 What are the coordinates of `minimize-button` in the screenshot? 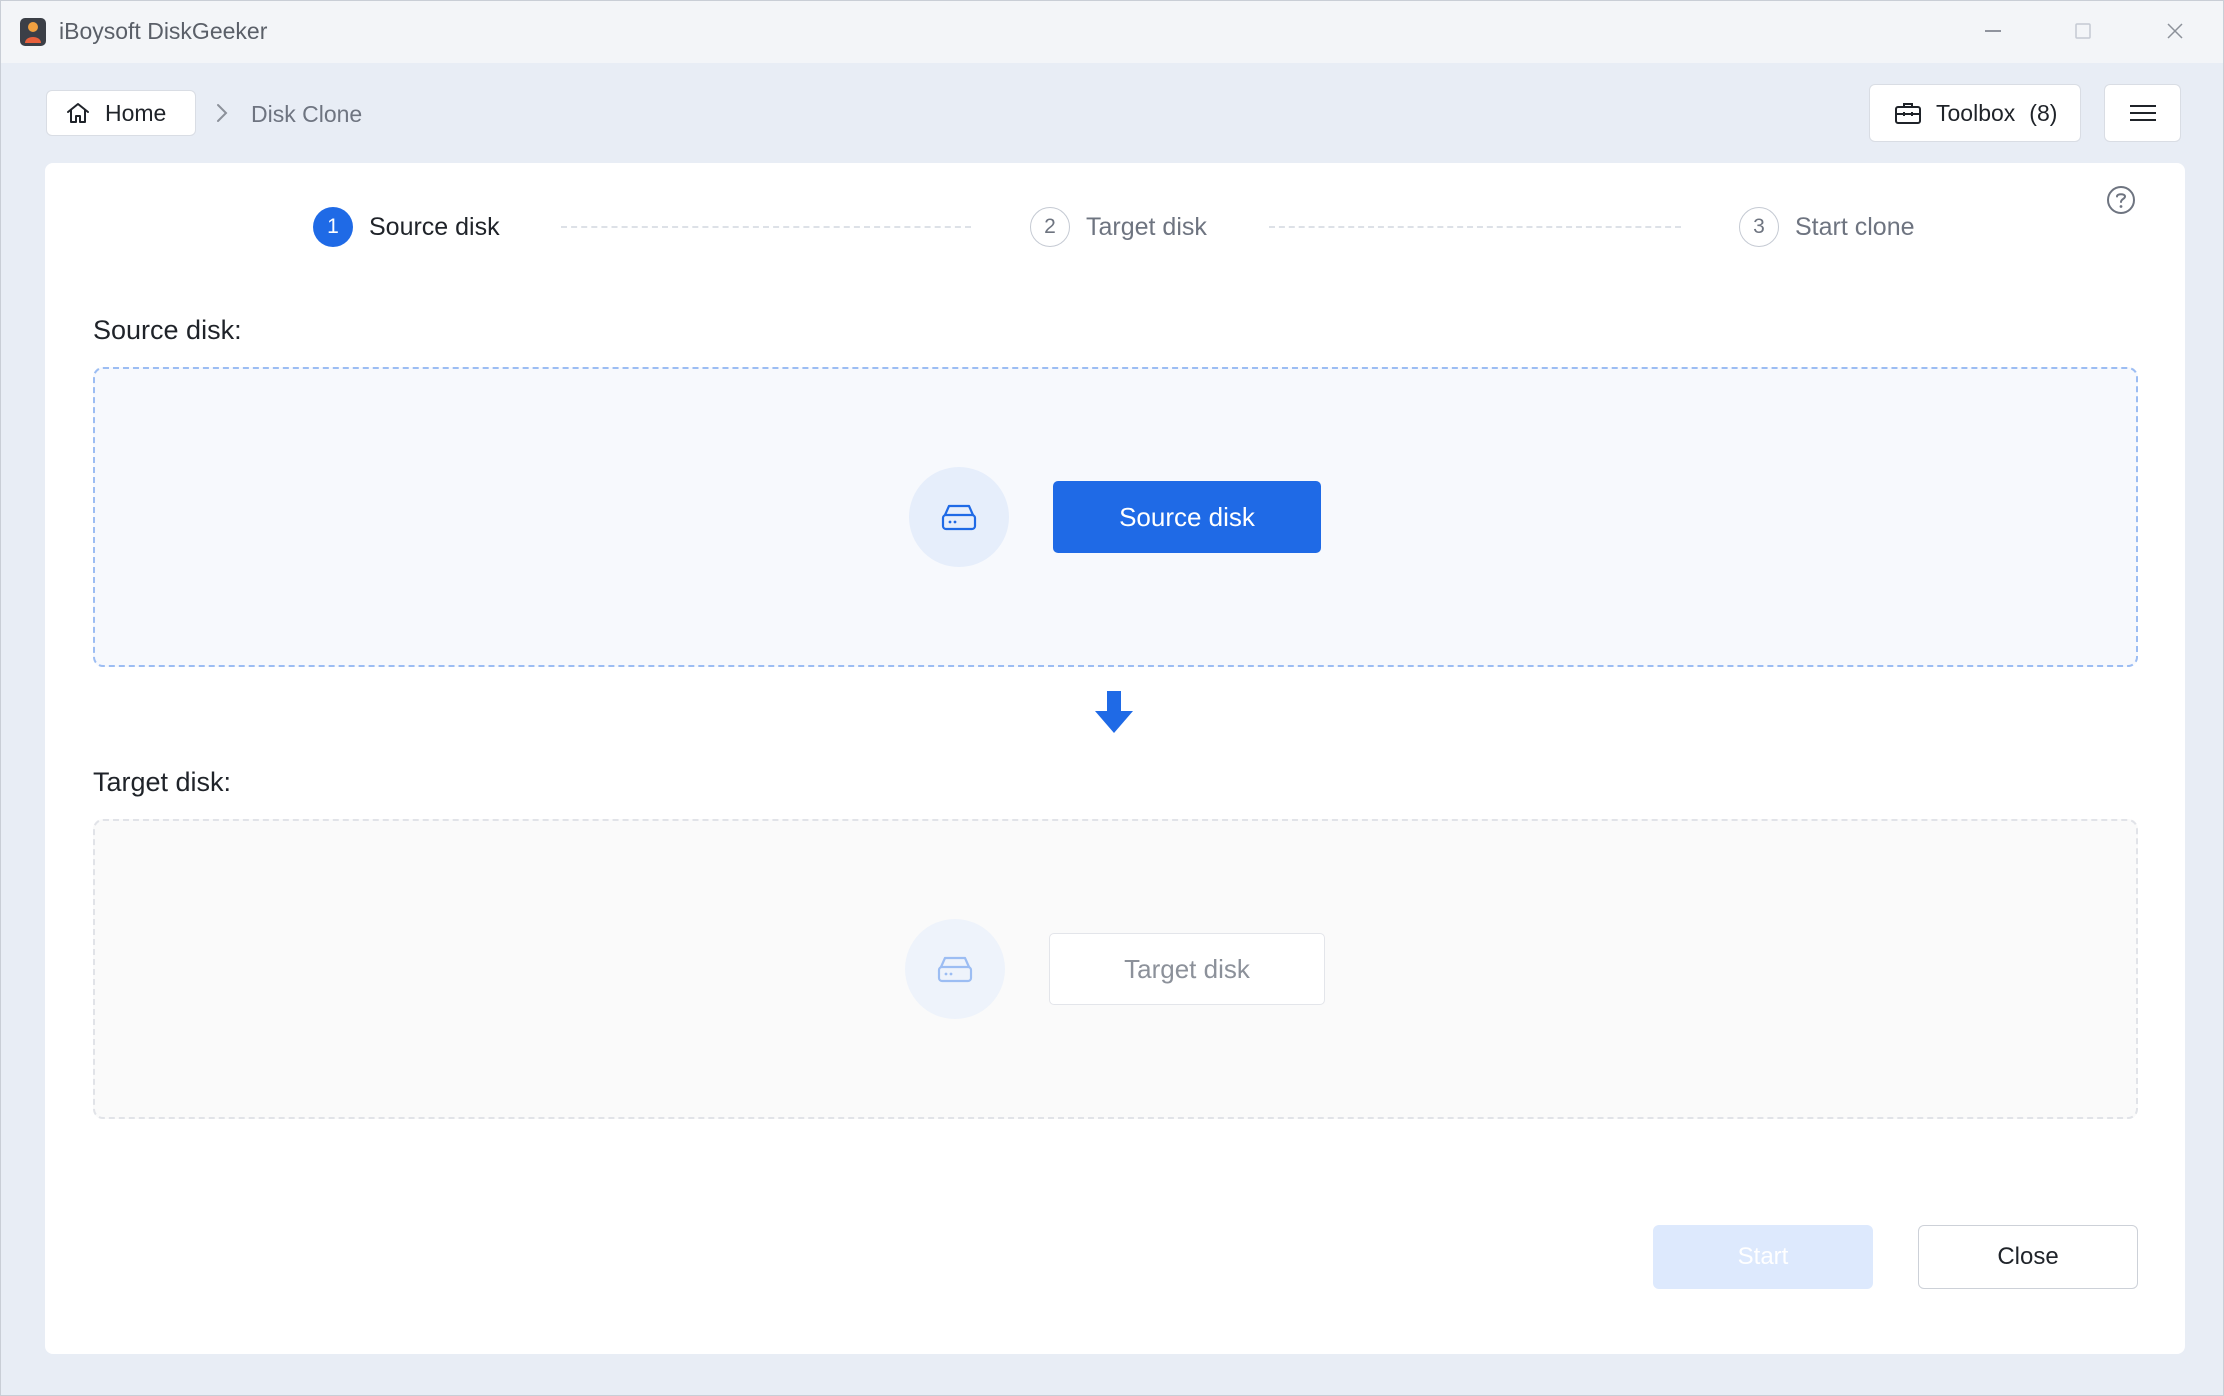 It's located at (1993, 31).